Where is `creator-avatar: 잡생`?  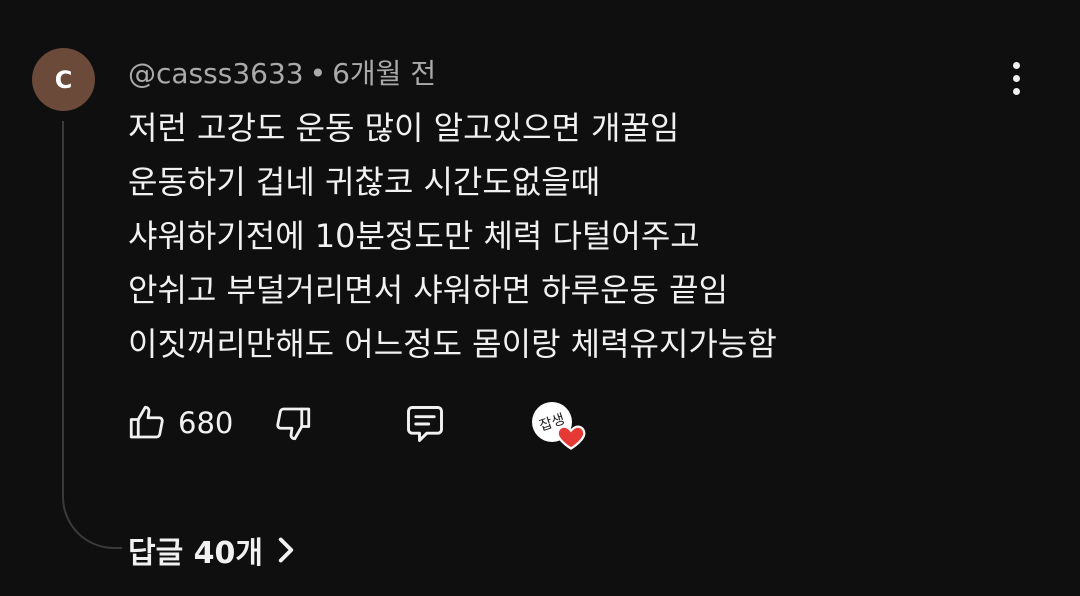
creator-avatar: 잡생 is located at coordinates (559, 426).